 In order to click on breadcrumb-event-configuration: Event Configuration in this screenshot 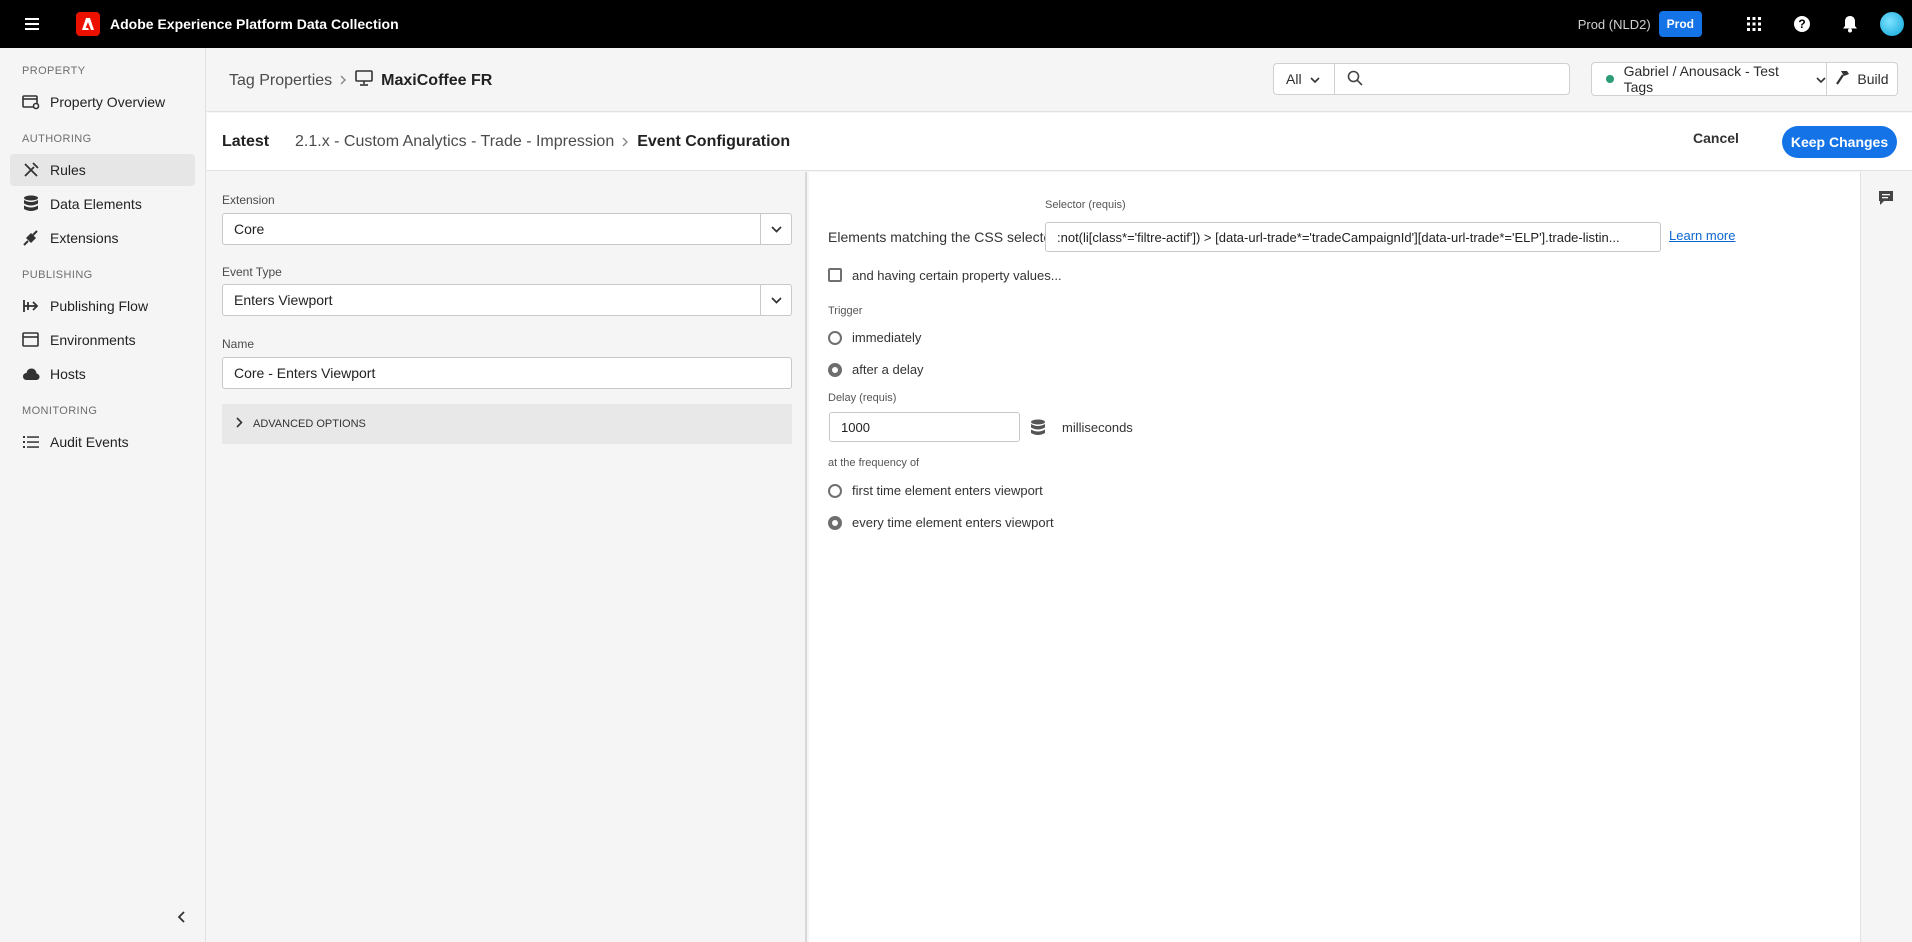, I will do `click(714, 141)`.